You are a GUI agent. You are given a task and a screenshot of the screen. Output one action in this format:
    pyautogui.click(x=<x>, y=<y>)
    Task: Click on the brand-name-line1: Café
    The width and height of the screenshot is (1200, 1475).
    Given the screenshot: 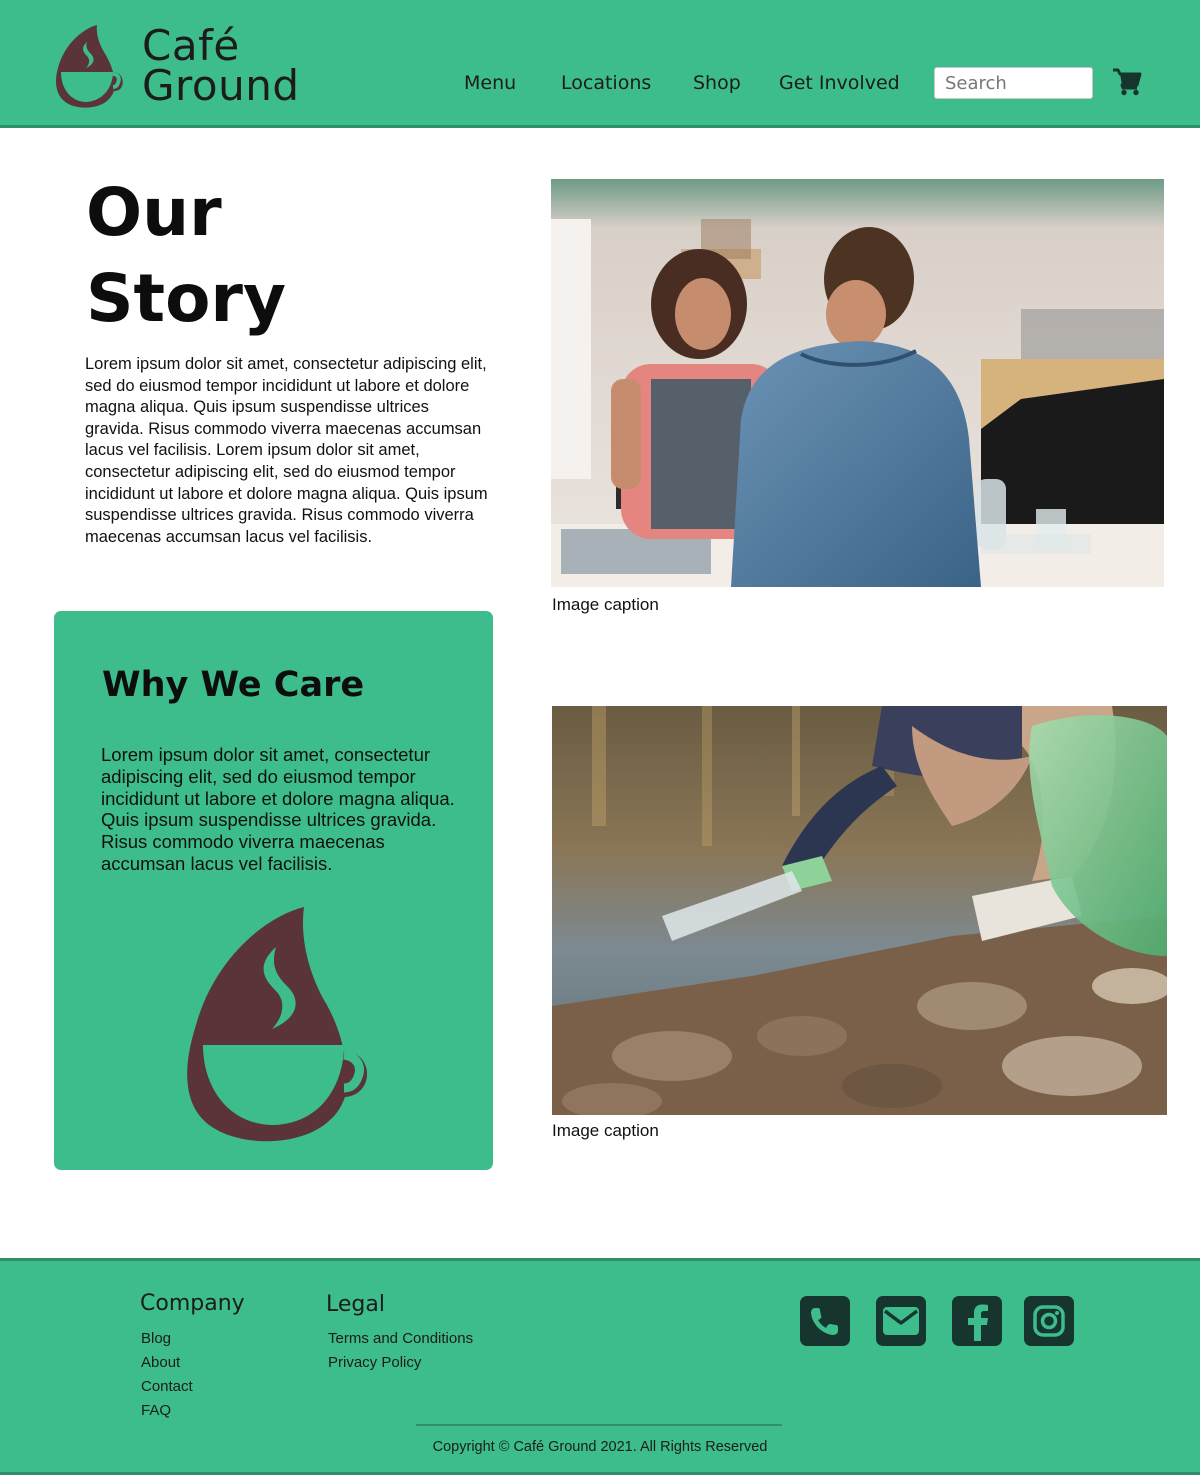 What is the action you would take?
    pyautogui.click(x=191, y=45)
    